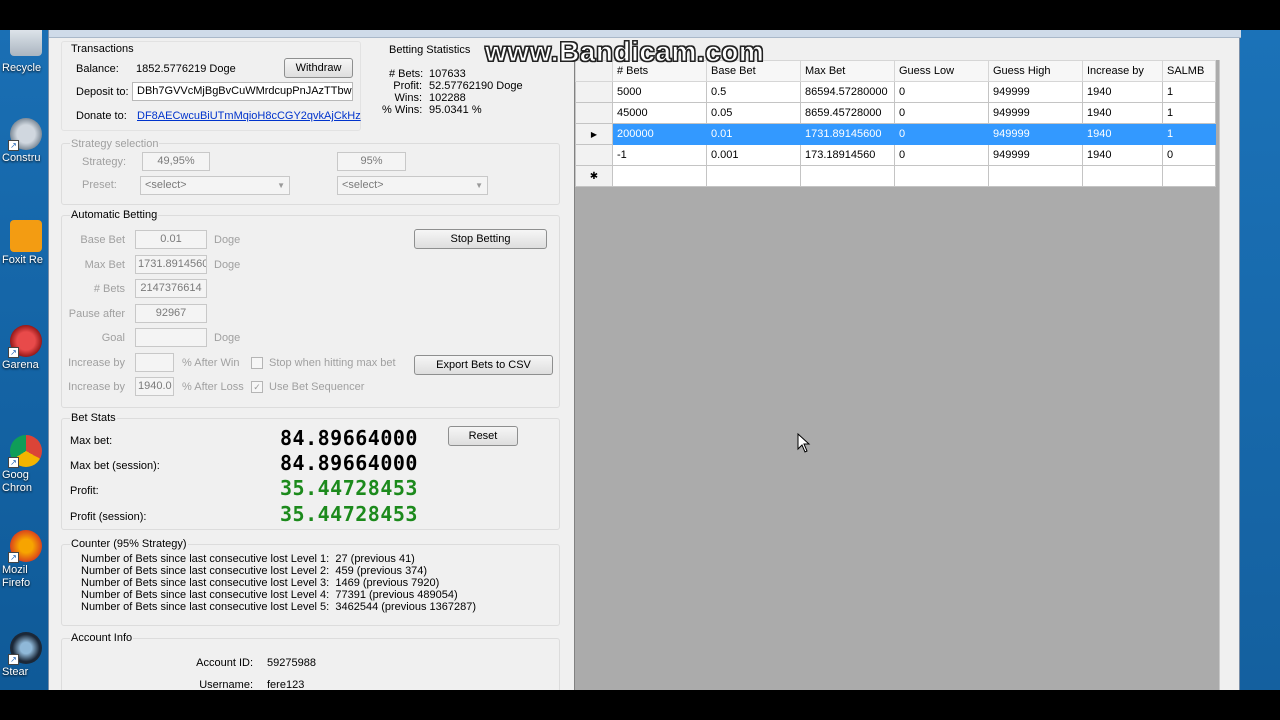 The height and width of the screenshot is (720, 1280). I want to click on construct-icon: ↗ Constru, so click(24, 148).